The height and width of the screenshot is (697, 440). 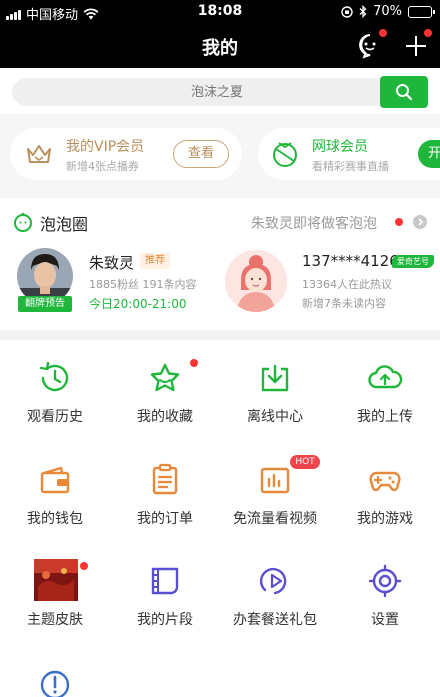 What do you see at coordinates (102, 166) in the screenshot?
I see `vip-subtitle: 新增4张点播券` at bounding box center [102, 166].